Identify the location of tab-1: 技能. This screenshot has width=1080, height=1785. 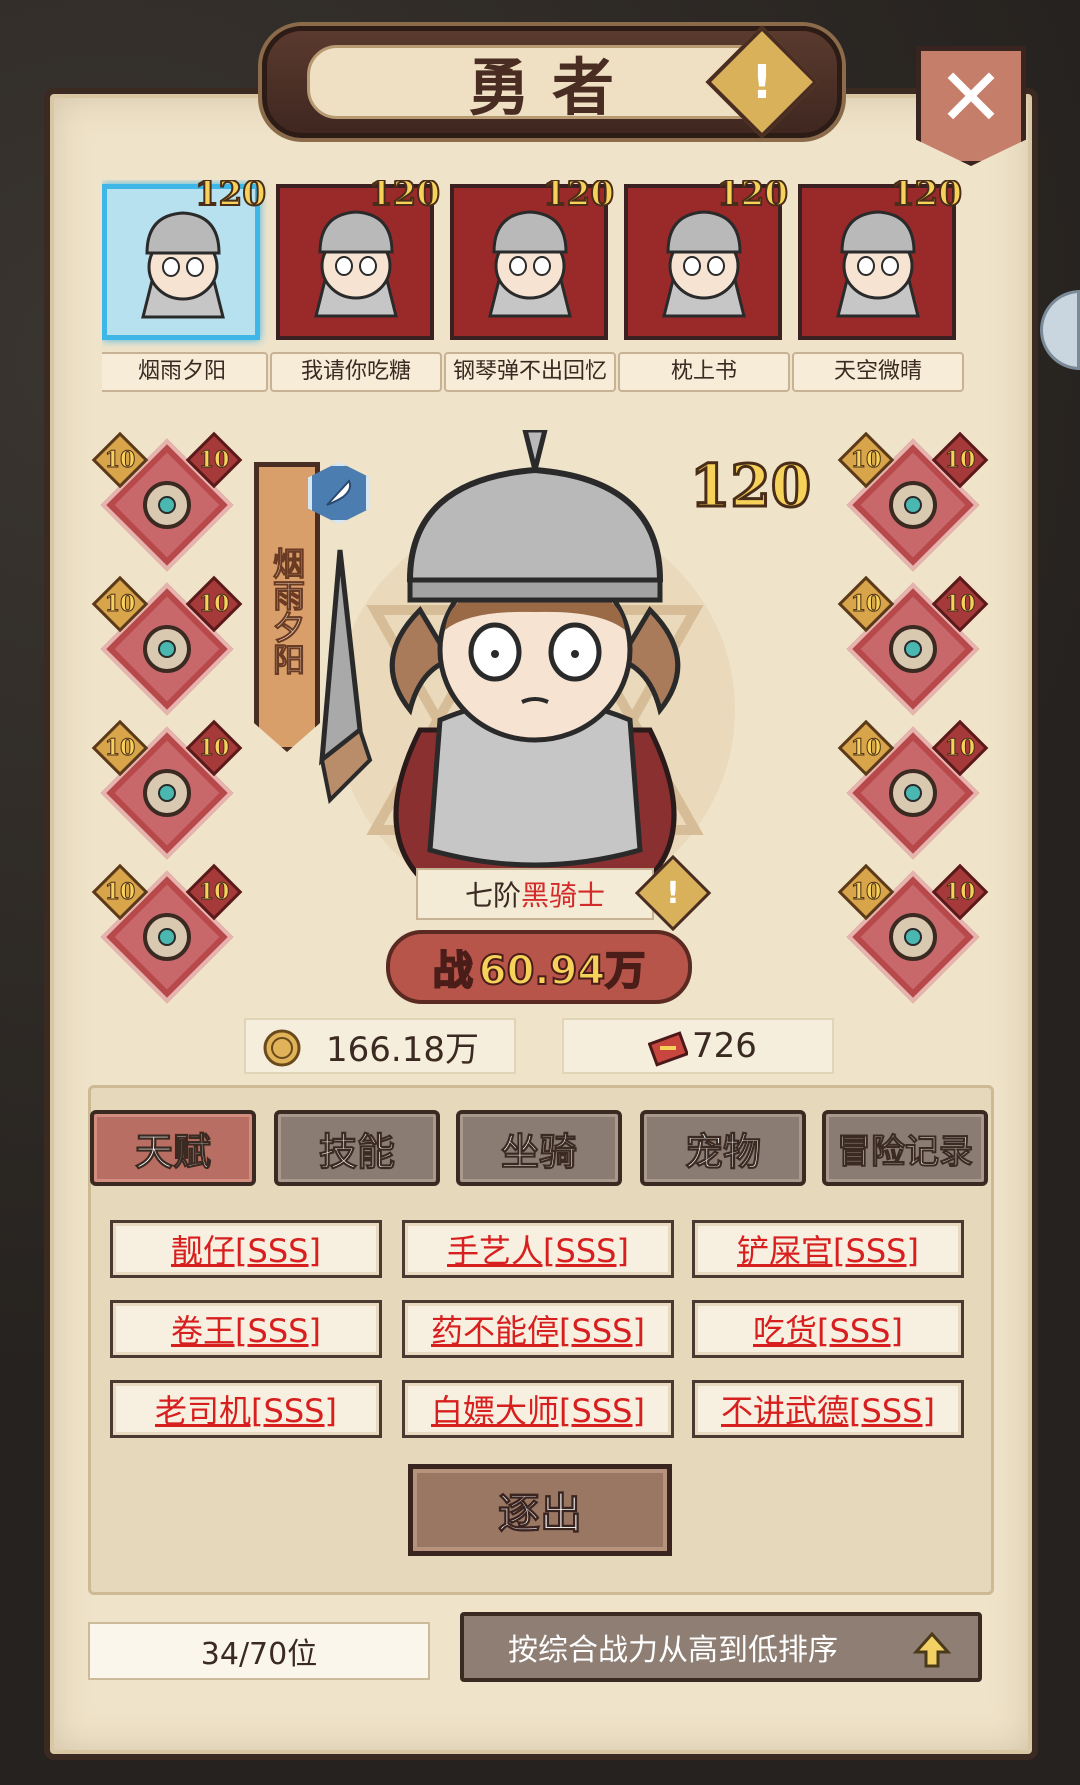
(357, 1148).